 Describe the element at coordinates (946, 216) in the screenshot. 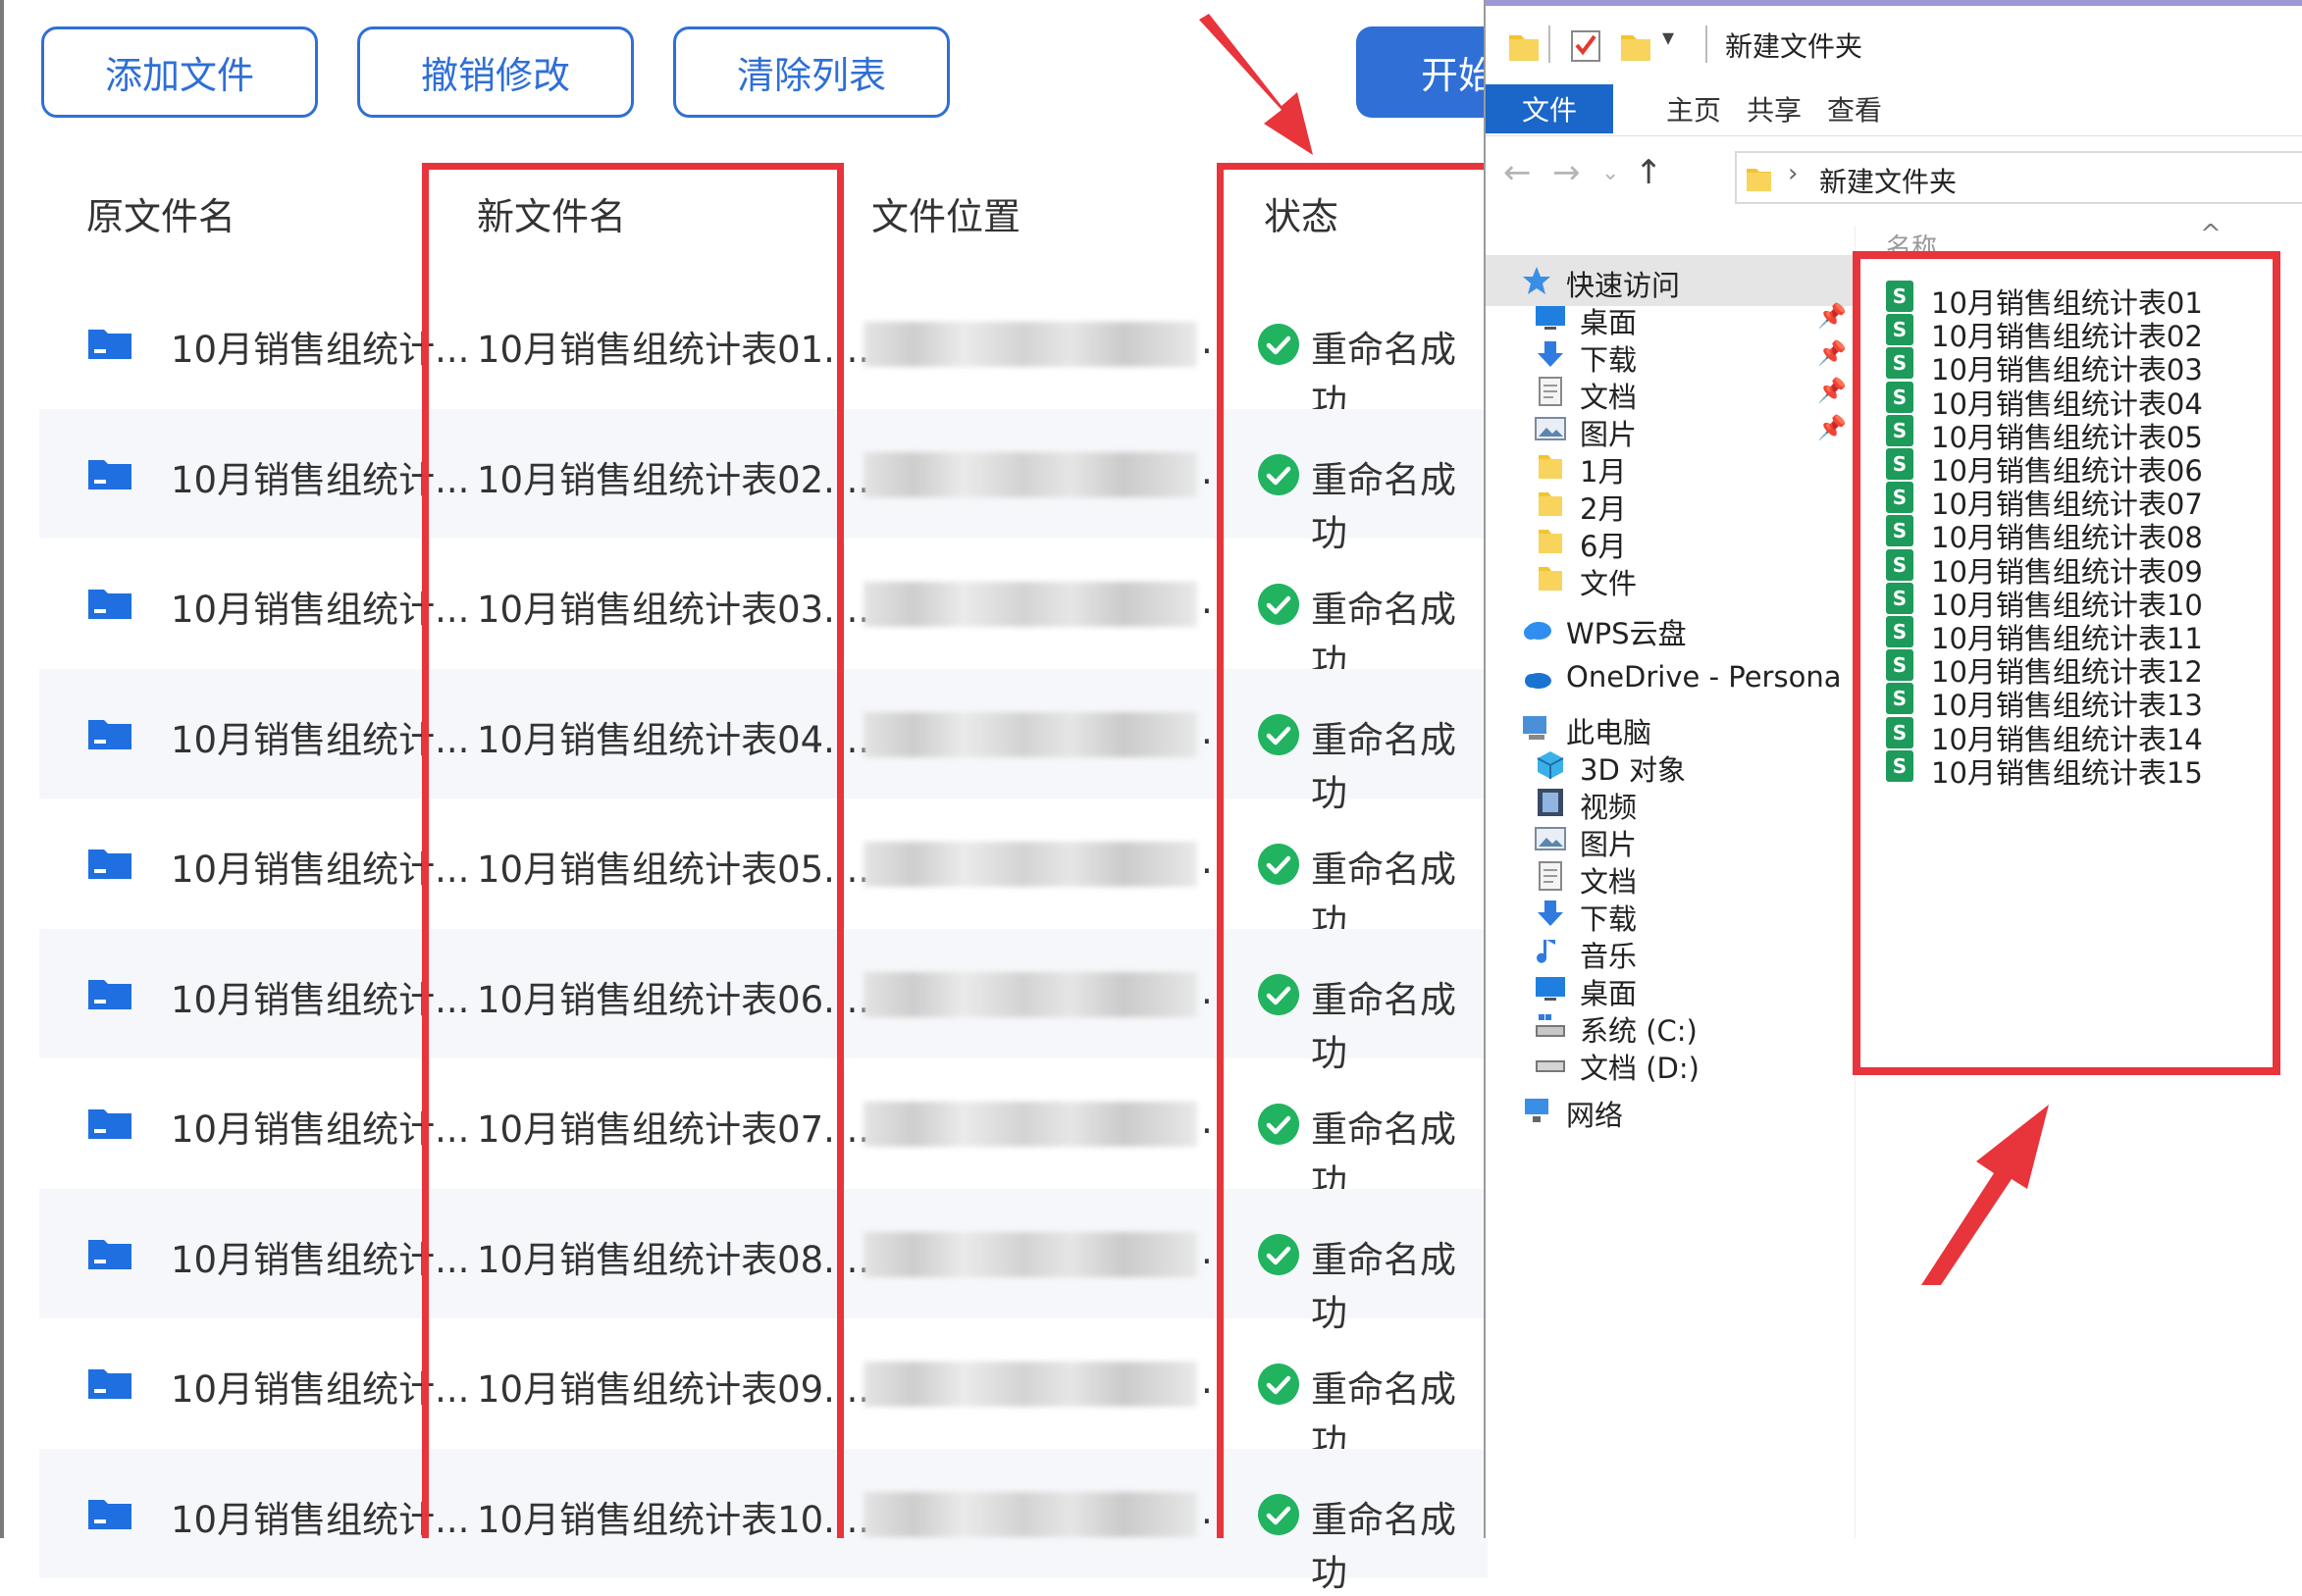

I see `header-location: 文件位置` at that location.